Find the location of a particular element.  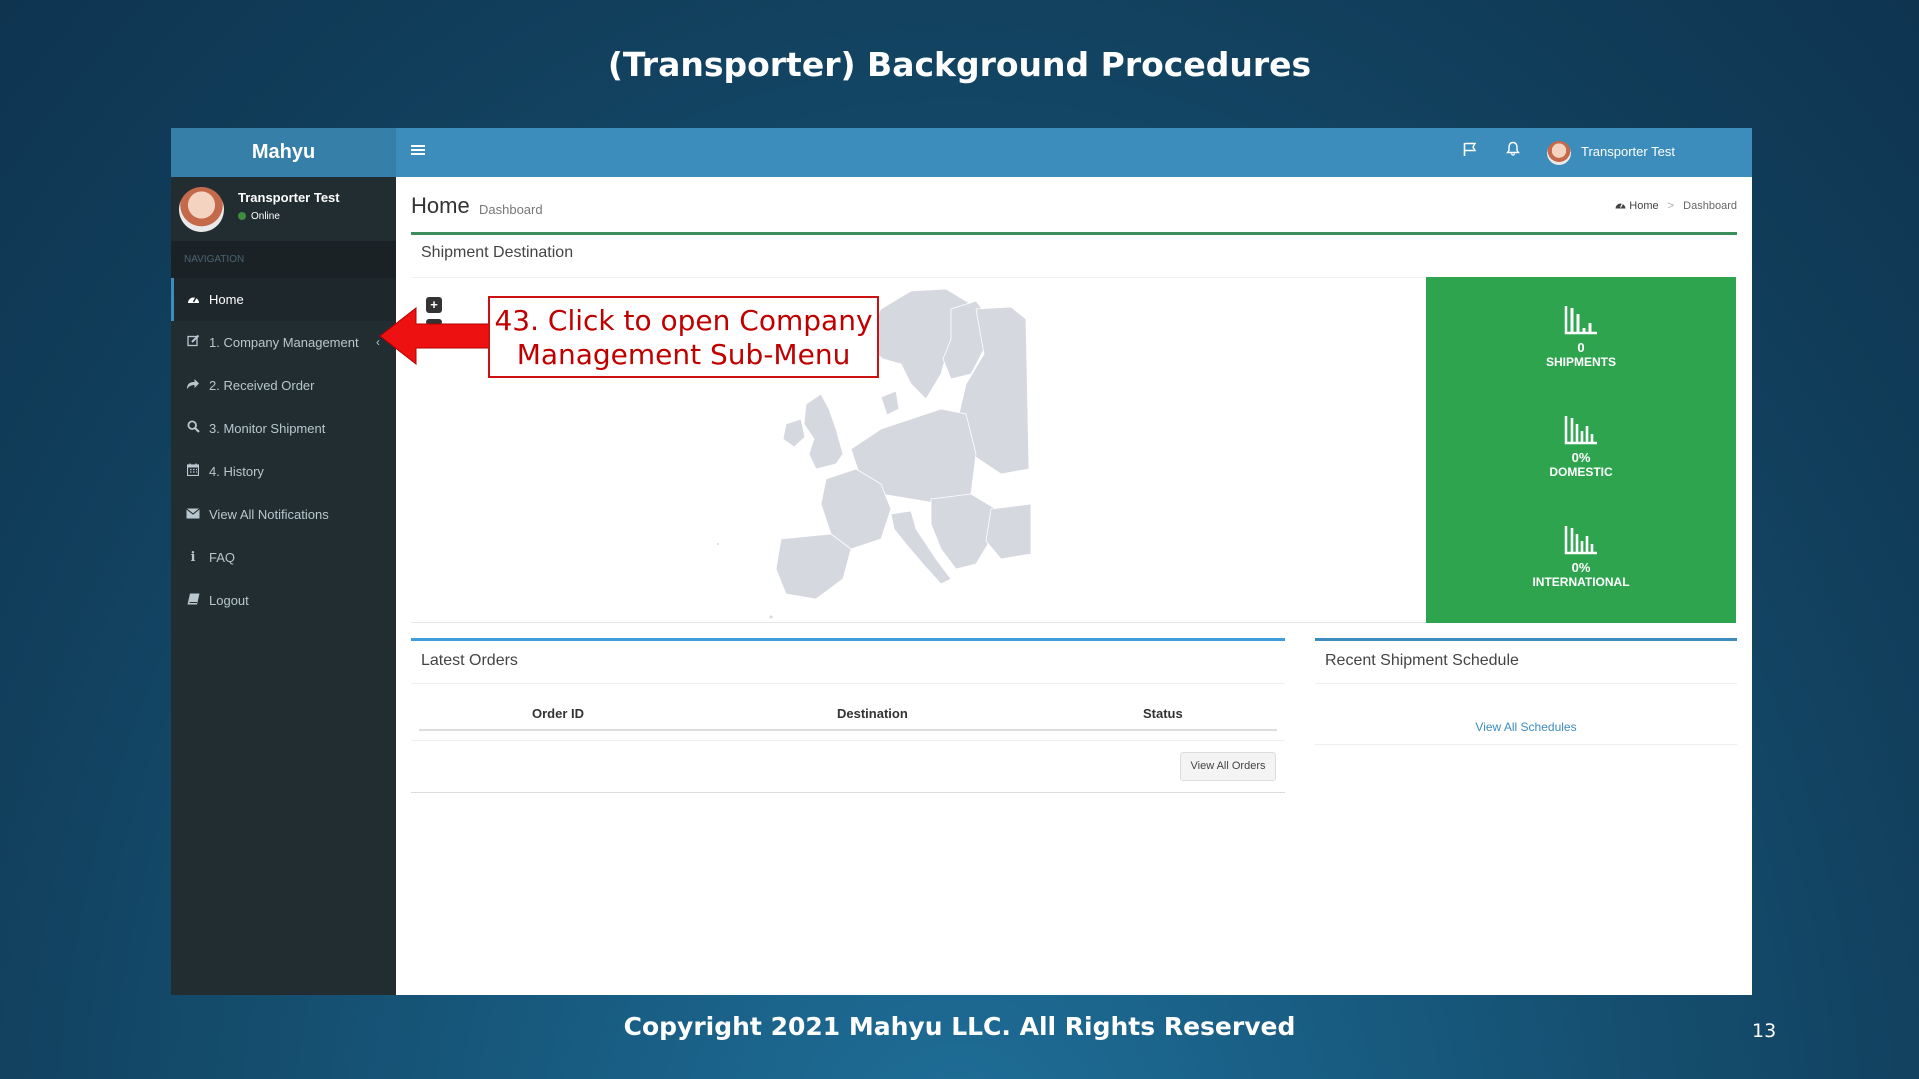

sidebar-item-received-order: 2. Received Order is located at coordinates (283, 385).